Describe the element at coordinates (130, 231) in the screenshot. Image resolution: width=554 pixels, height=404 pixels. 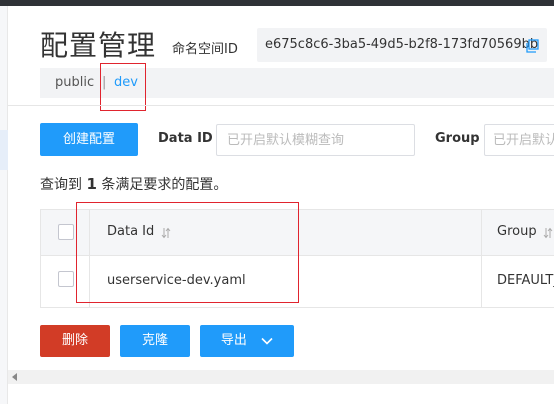
I see `column-header-data-id: Data Id` at that location.